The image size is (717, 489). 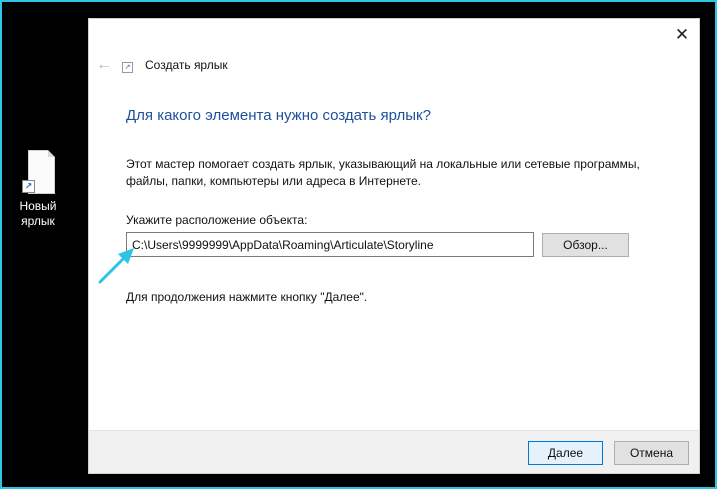 I want to click on continue-hint: Для продолжения нажмите кнопку "Далее"., so click(x=247, y=297).